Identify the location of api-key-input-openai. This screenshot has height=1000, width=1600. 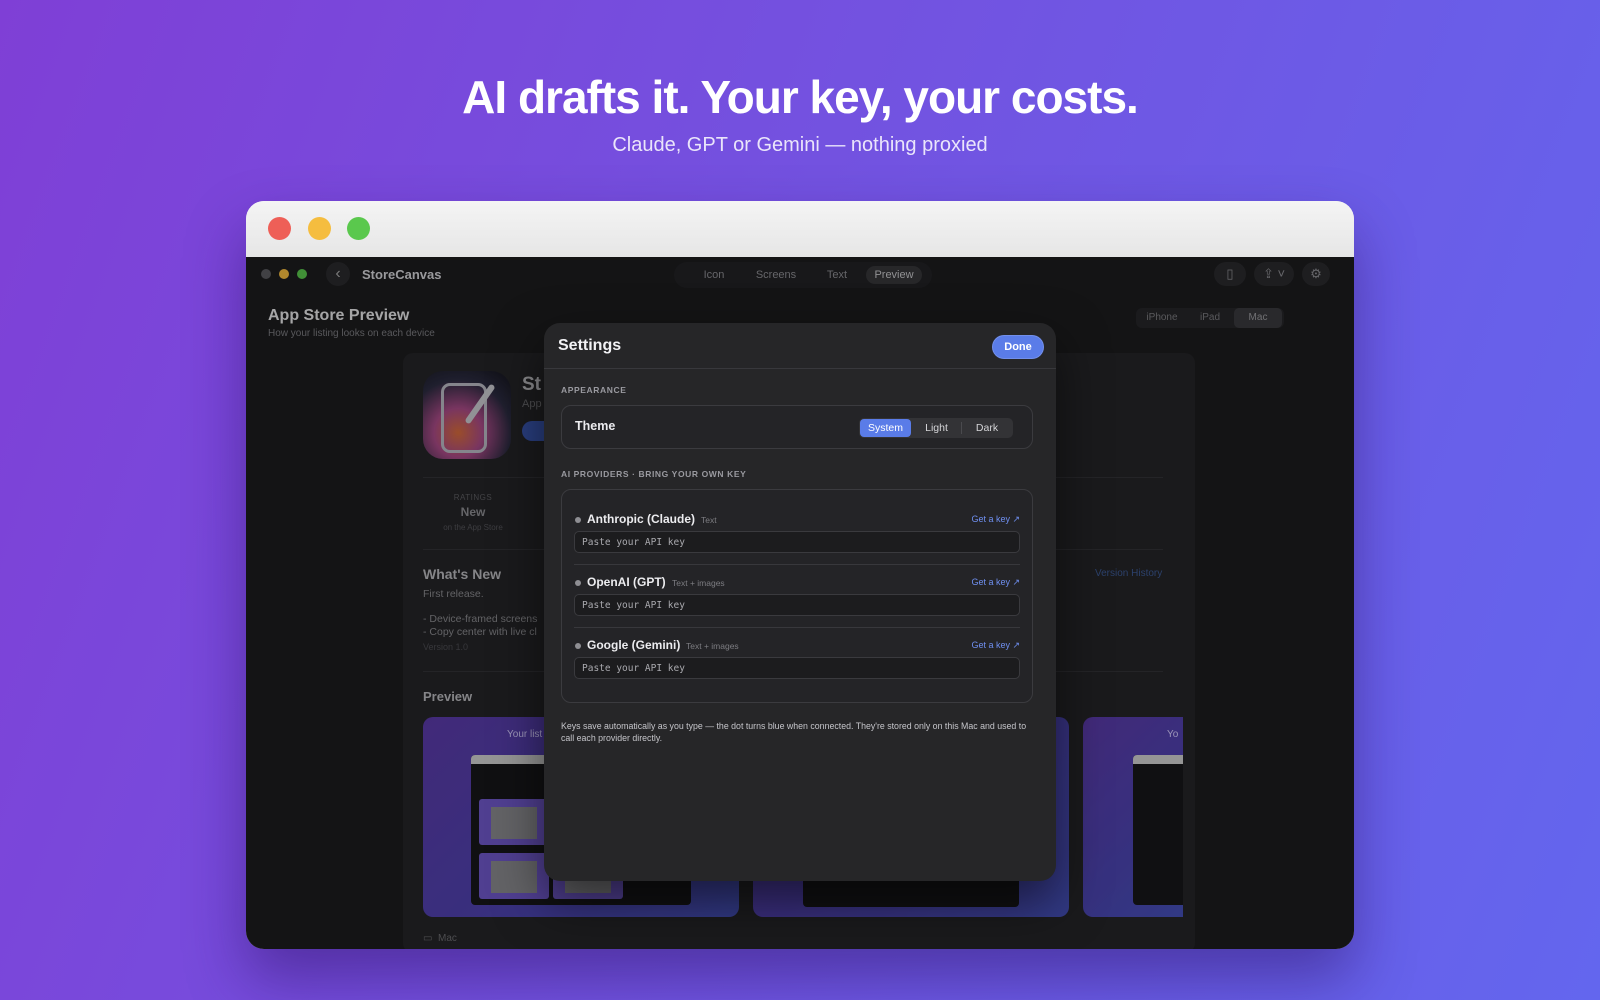
(797, 605).